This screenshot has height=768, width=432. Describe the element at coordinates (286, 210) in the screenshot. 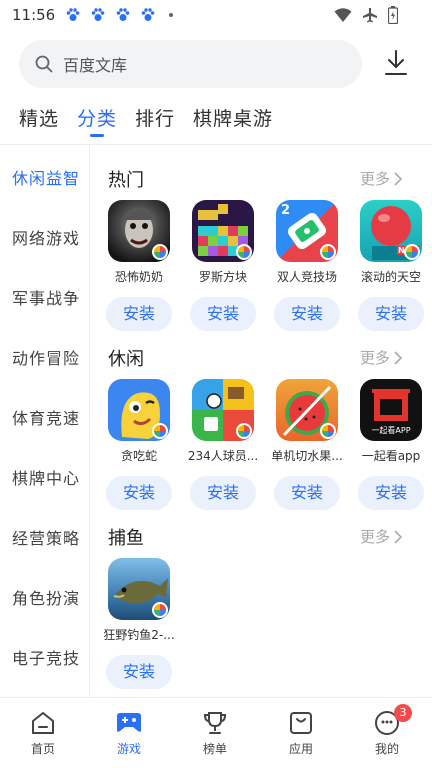

I see `arena-digit-top: 2` at that location.